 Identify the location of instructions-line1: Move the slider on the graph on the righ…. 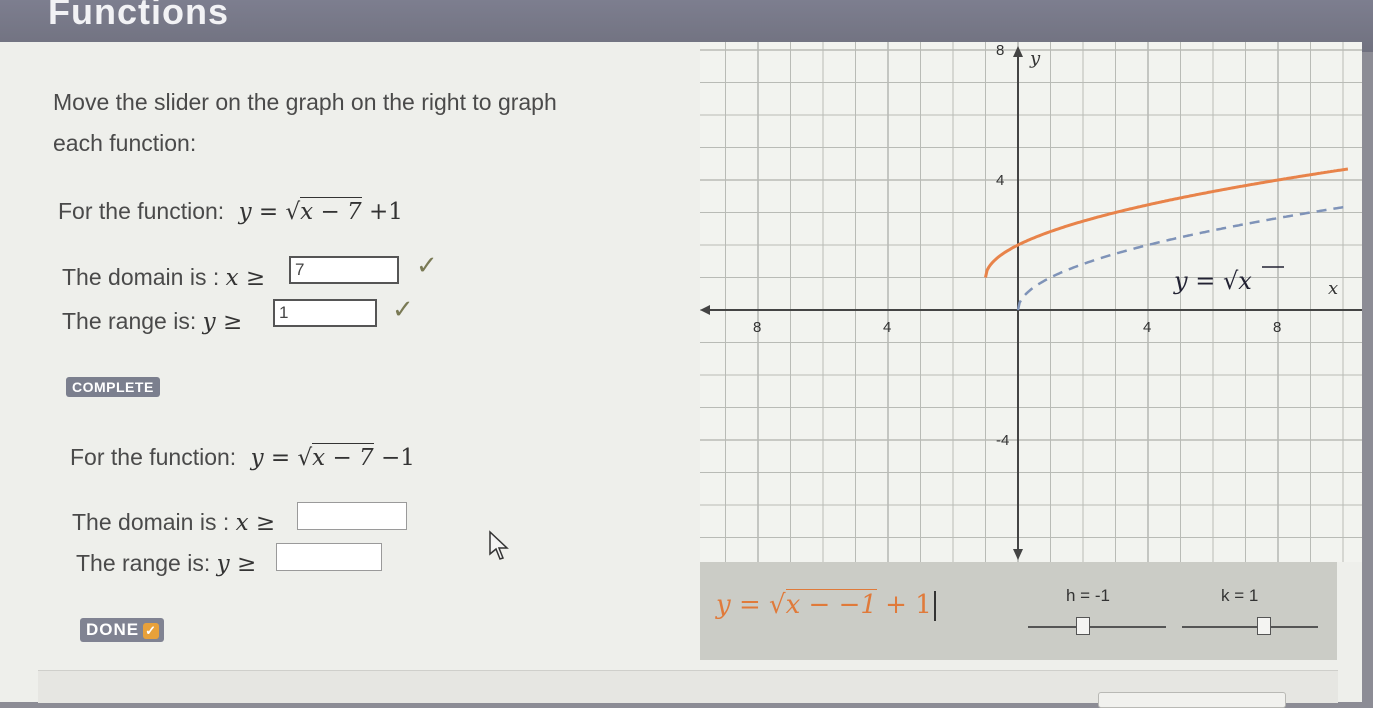
(305, 102).